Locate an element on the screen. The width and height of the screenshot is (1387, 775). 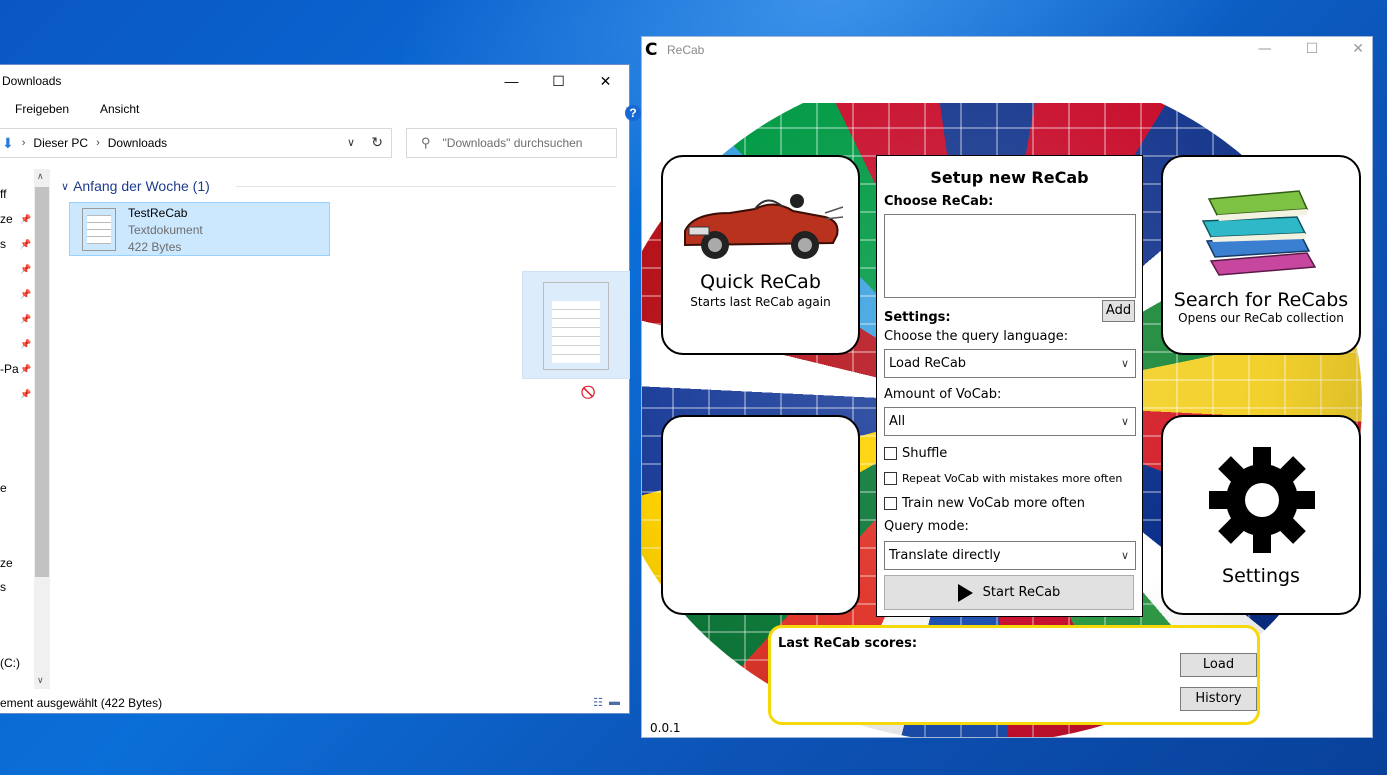
settings-label: Settings: is located at coordinates (917, 317).